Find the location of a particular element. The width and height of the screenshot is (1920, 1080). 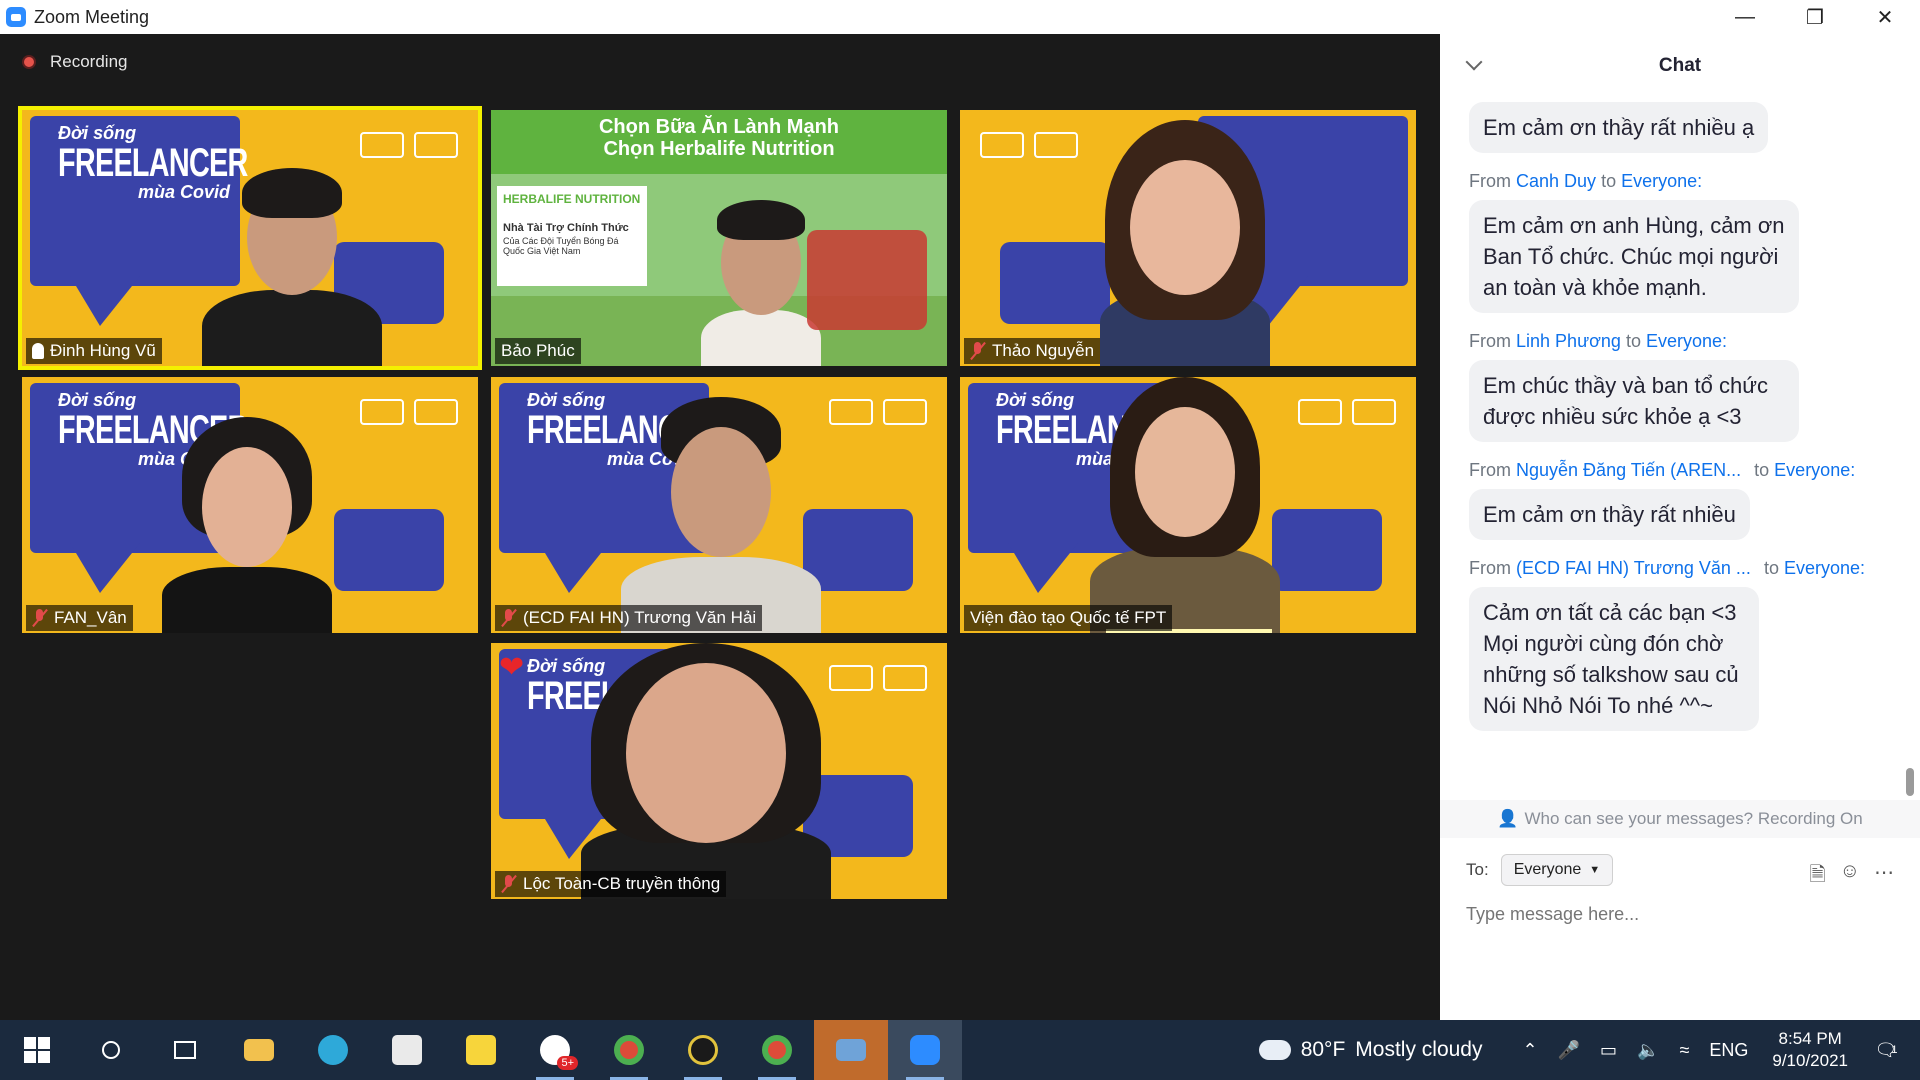

recipient-row: To: Everyone ▼ is located at coordinates (1540, 870).